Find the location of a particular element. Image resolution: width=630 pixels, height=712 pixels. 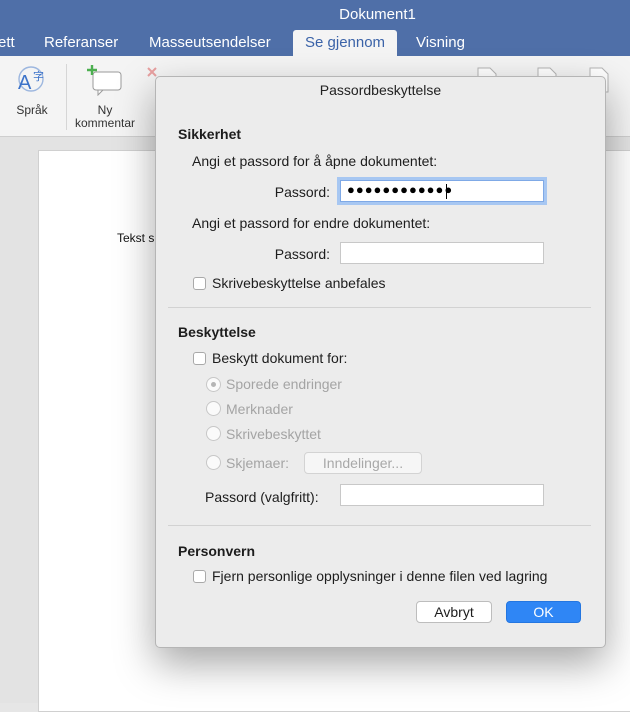

radio-comments is located at coordinates (213, 408).